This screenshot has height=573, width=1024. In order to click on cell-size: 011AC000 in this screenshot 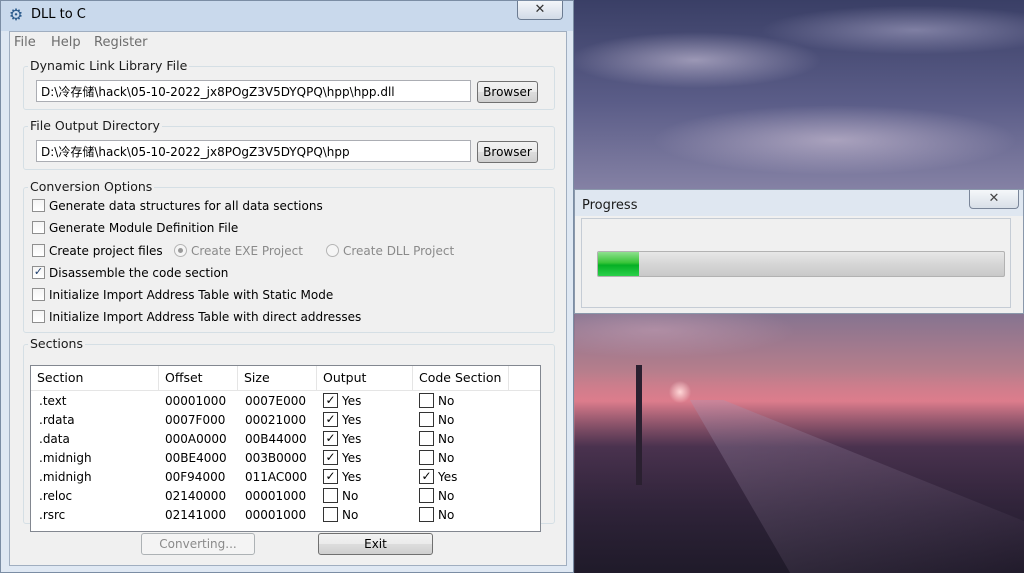, I will do `click(276, 477)`.